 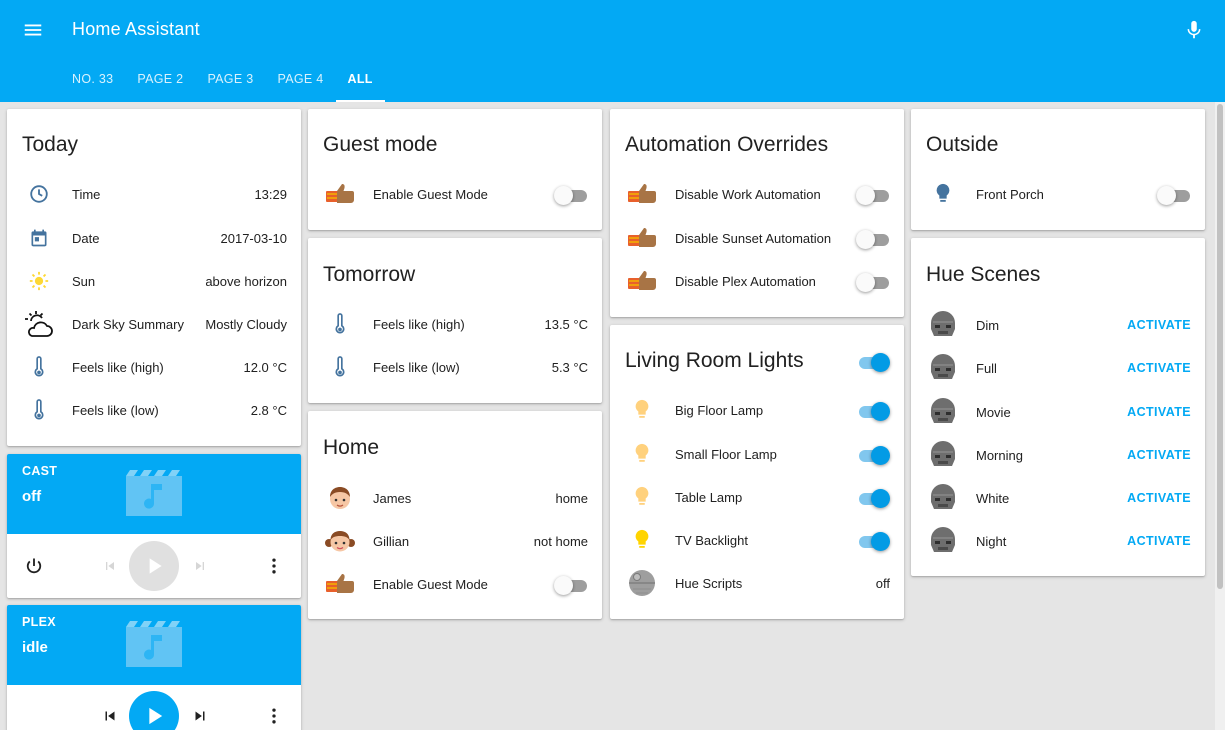 What do you see at coordinates (268, 410) in the screenshot?
I see `entity-state: 2.8 °C` at bounding box center [268, 410].